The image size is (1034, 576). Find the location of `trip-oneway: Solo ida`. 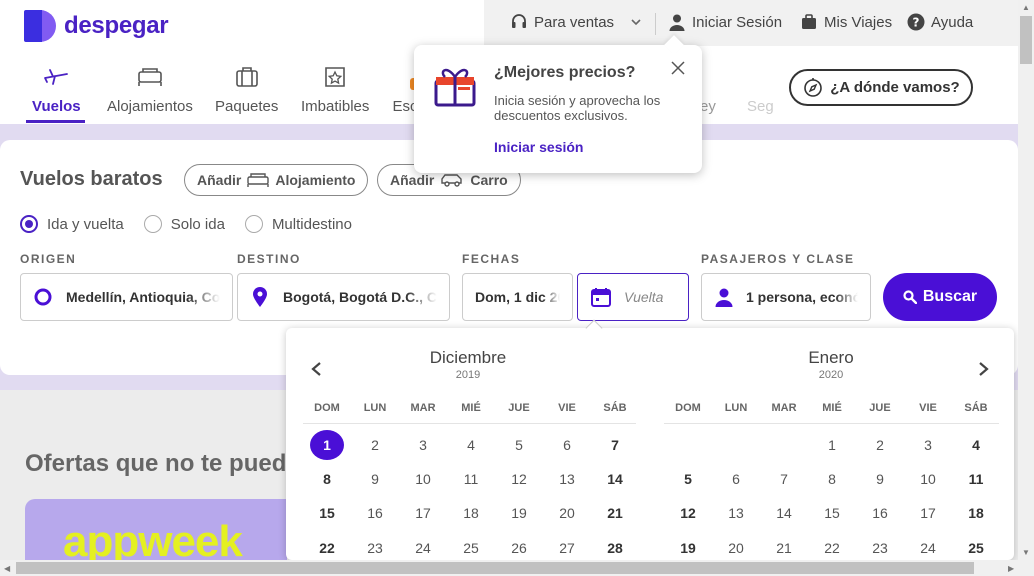

trip-oneway: Solo ida is located at coordinates (184, 224).